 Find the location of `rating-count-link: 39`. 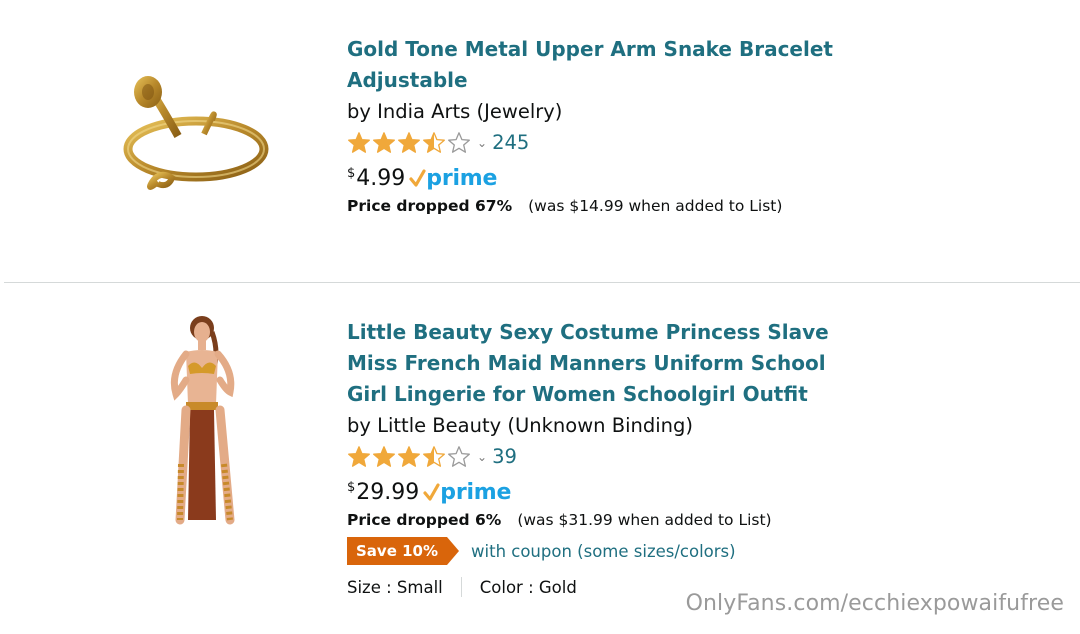

rating-count-link: 39 is located at coordinates (504, 456).